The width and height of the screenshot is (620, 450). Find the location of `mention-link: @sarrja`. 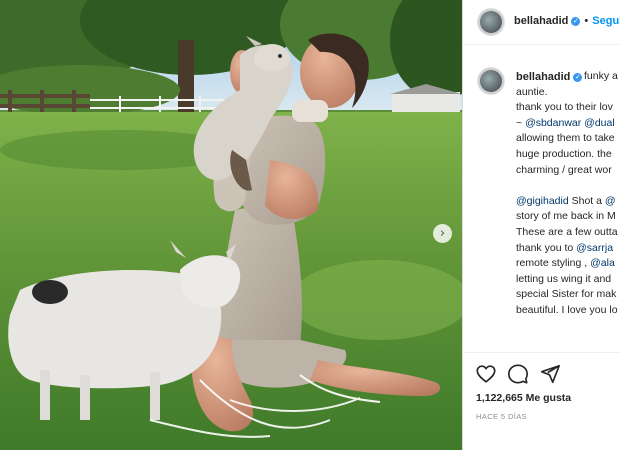

mention-link: @sarrja is located at coordinates (594, 248).